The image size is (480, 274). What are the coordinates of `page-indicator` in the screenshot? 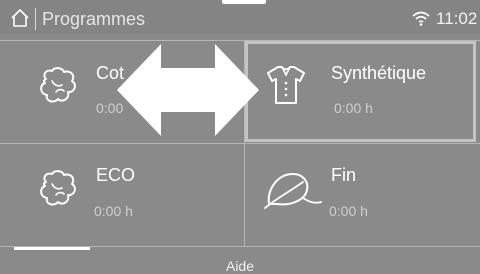 It's located at (52, 248).